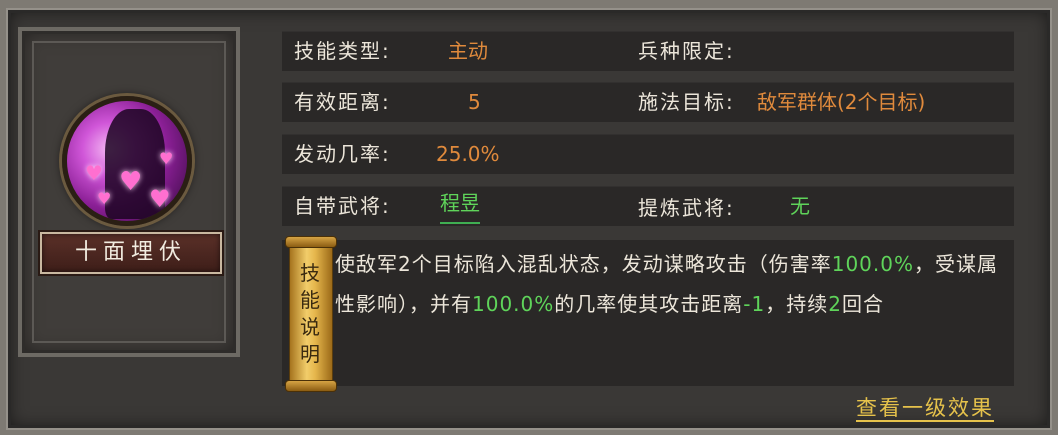 This screenshot has height=435, width=1058. I want to click on innate-hero-value: 程昱, so click(460, 204).